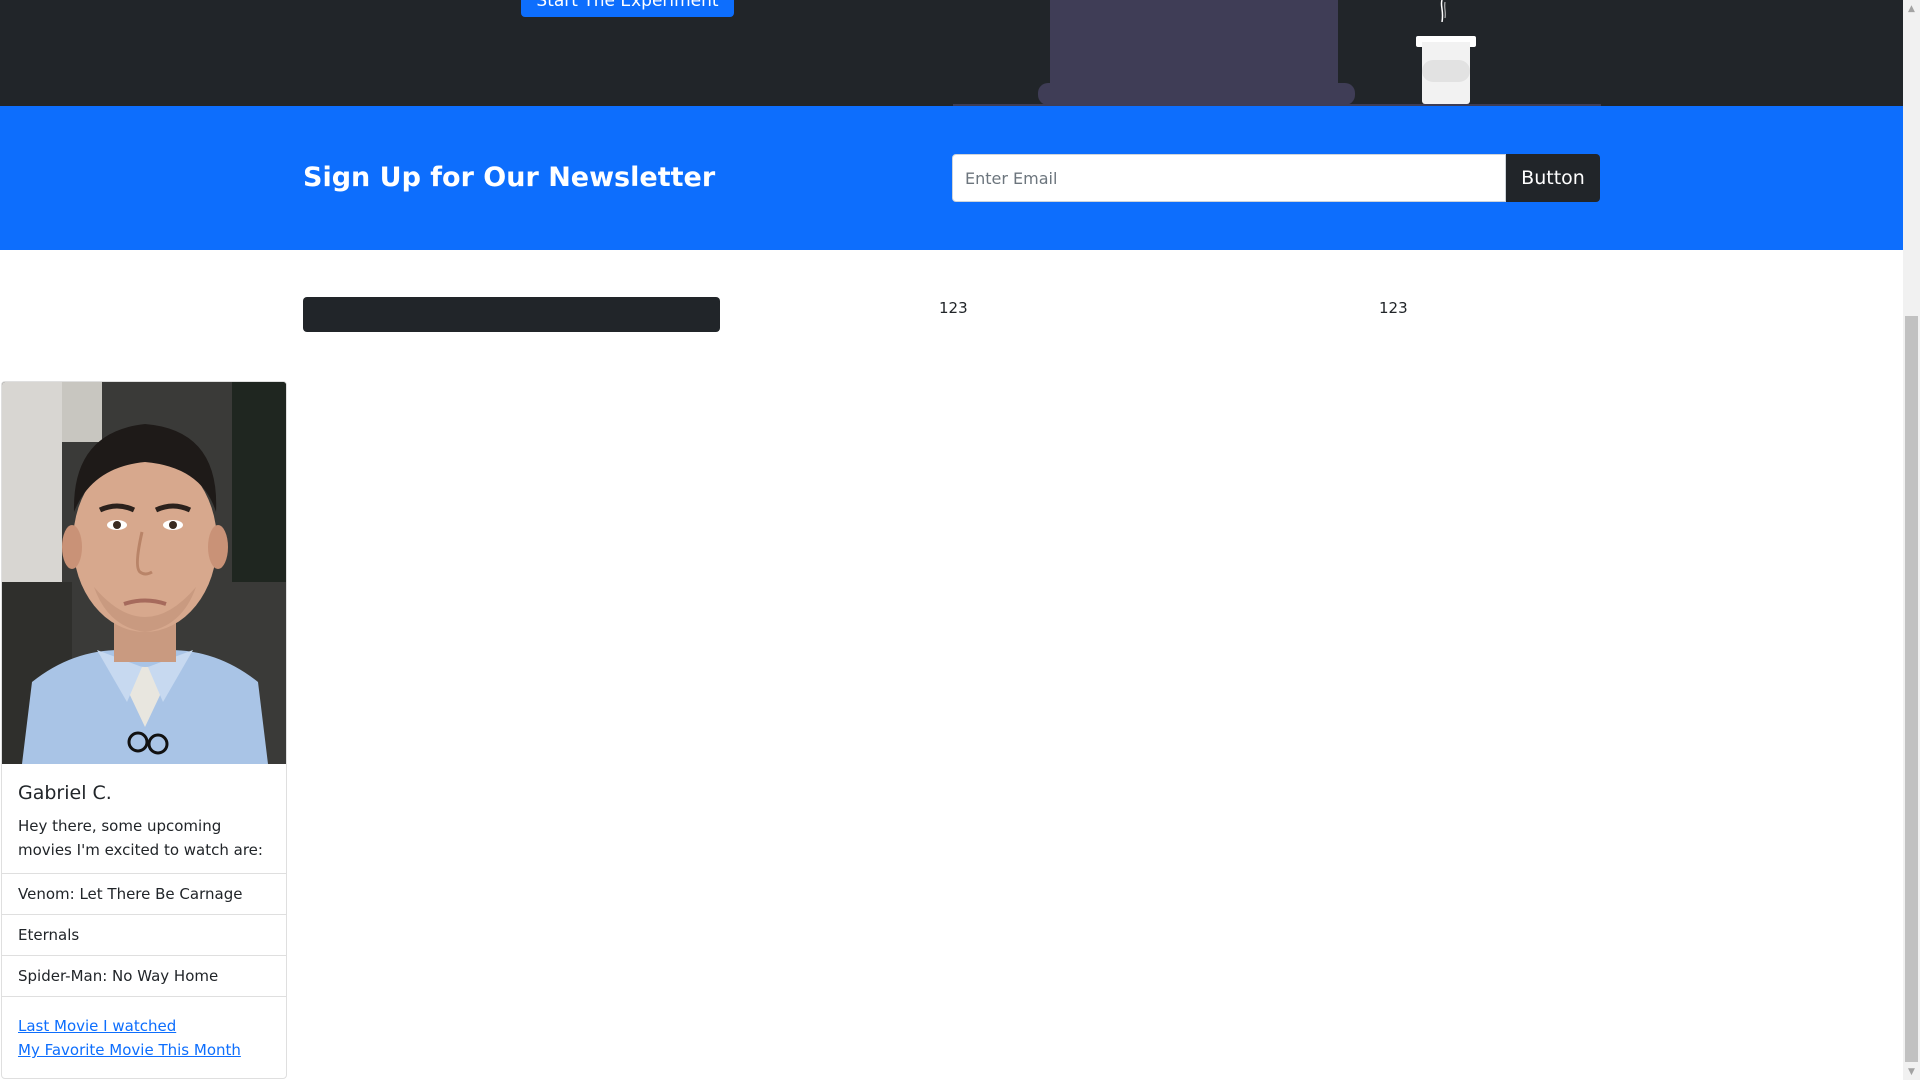  I want to click on list-item: Spider-Man: No Way Home, so click(144, 976).